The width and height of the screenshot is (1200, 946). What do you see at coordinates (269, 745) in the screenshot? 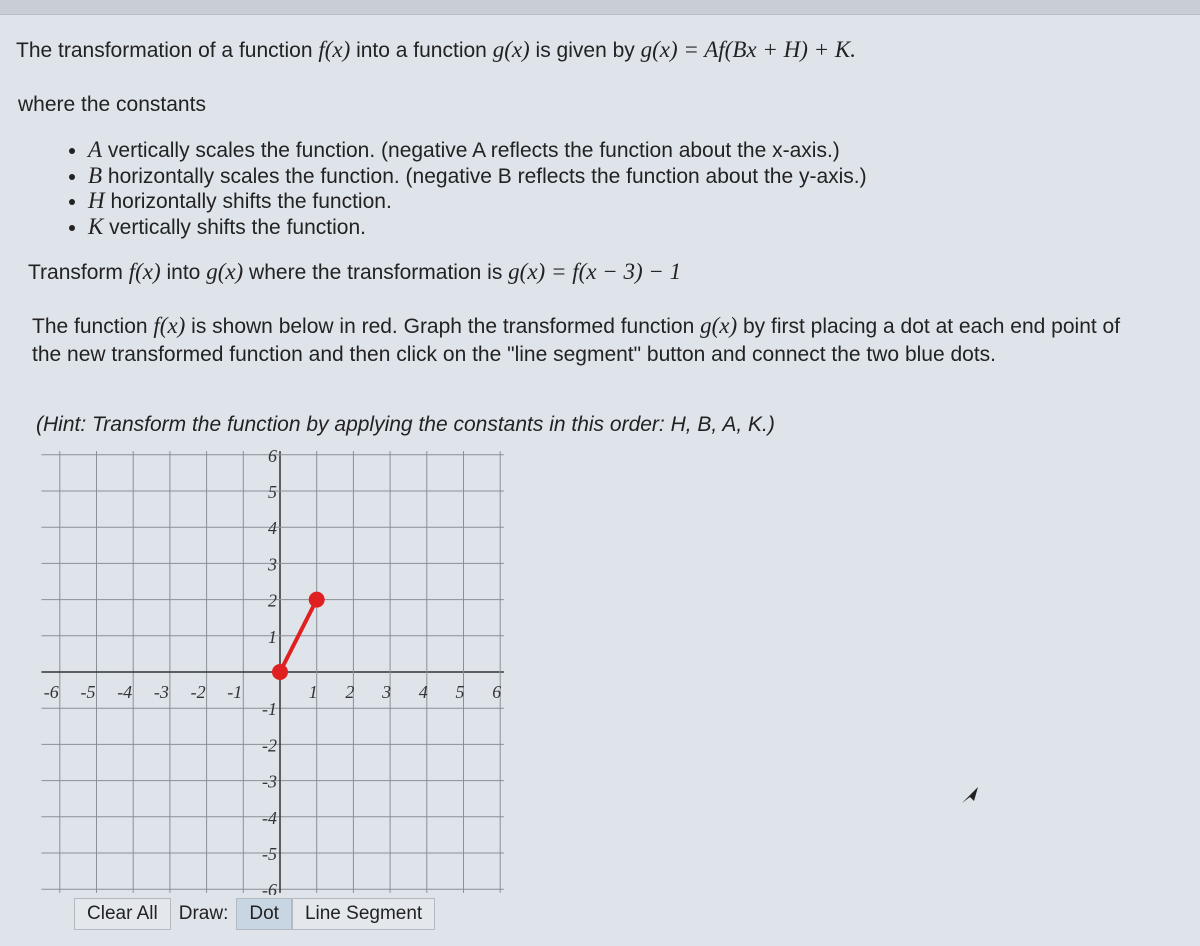
I see `y-tick-label: -2` at bounding box center [269, 745].